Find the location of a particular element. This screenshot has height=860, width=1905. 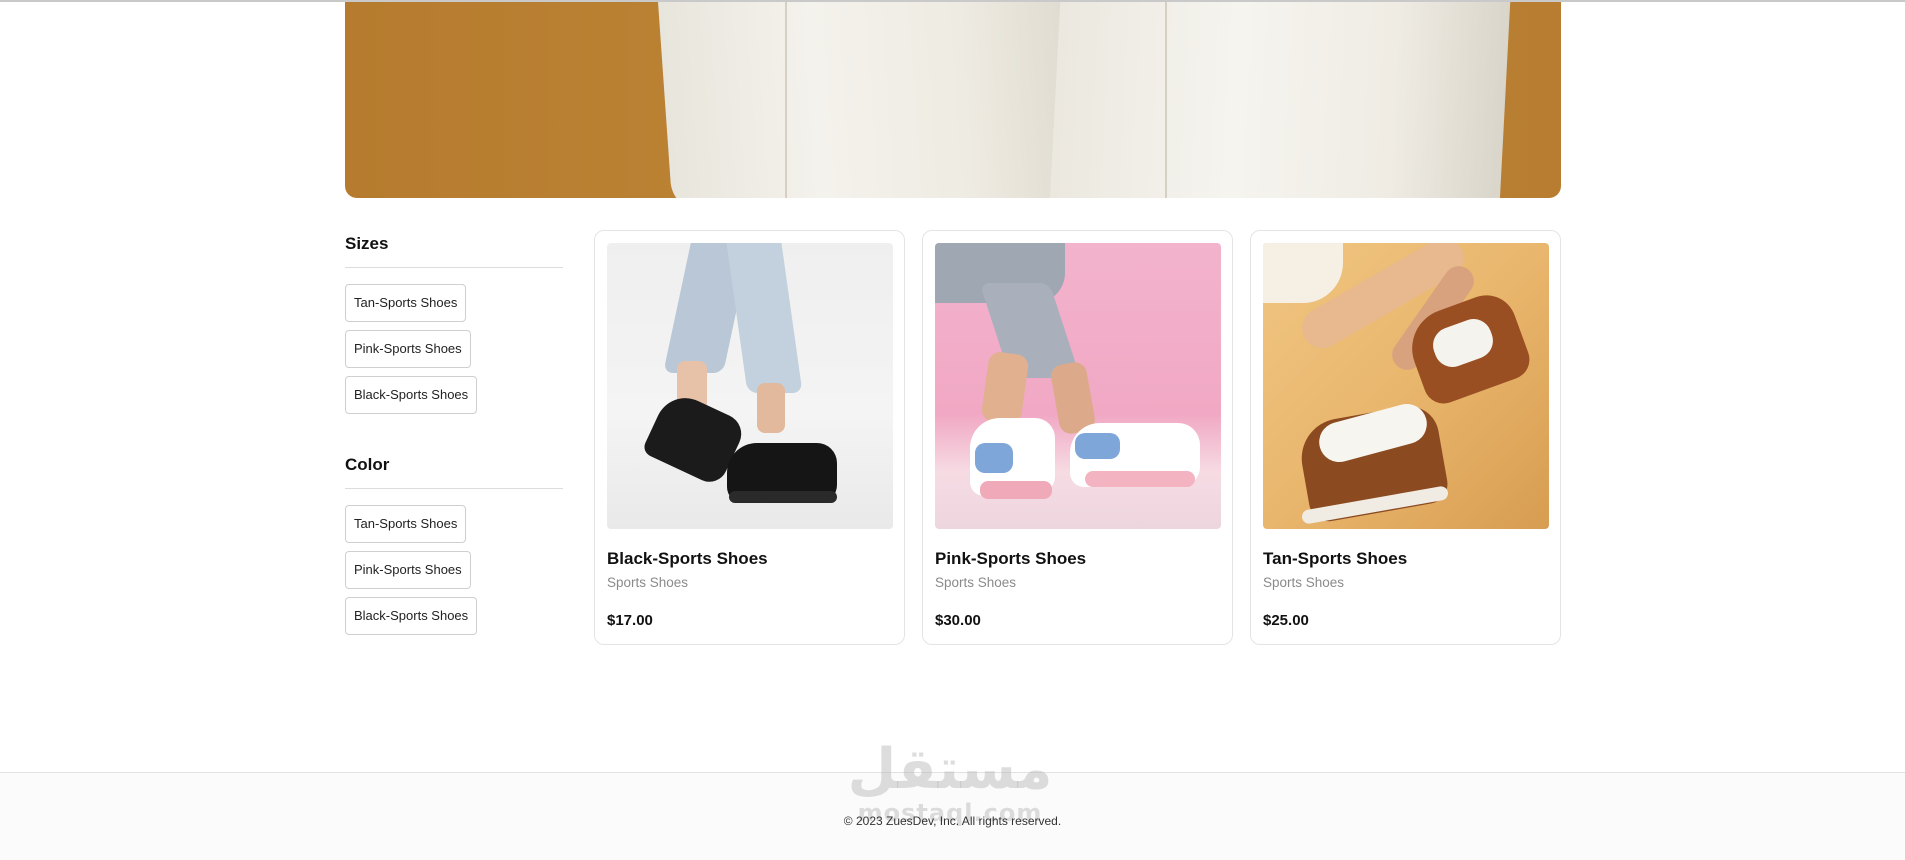

product-name: Tan-Sports Shoes is located at coordinates (1335, 558).